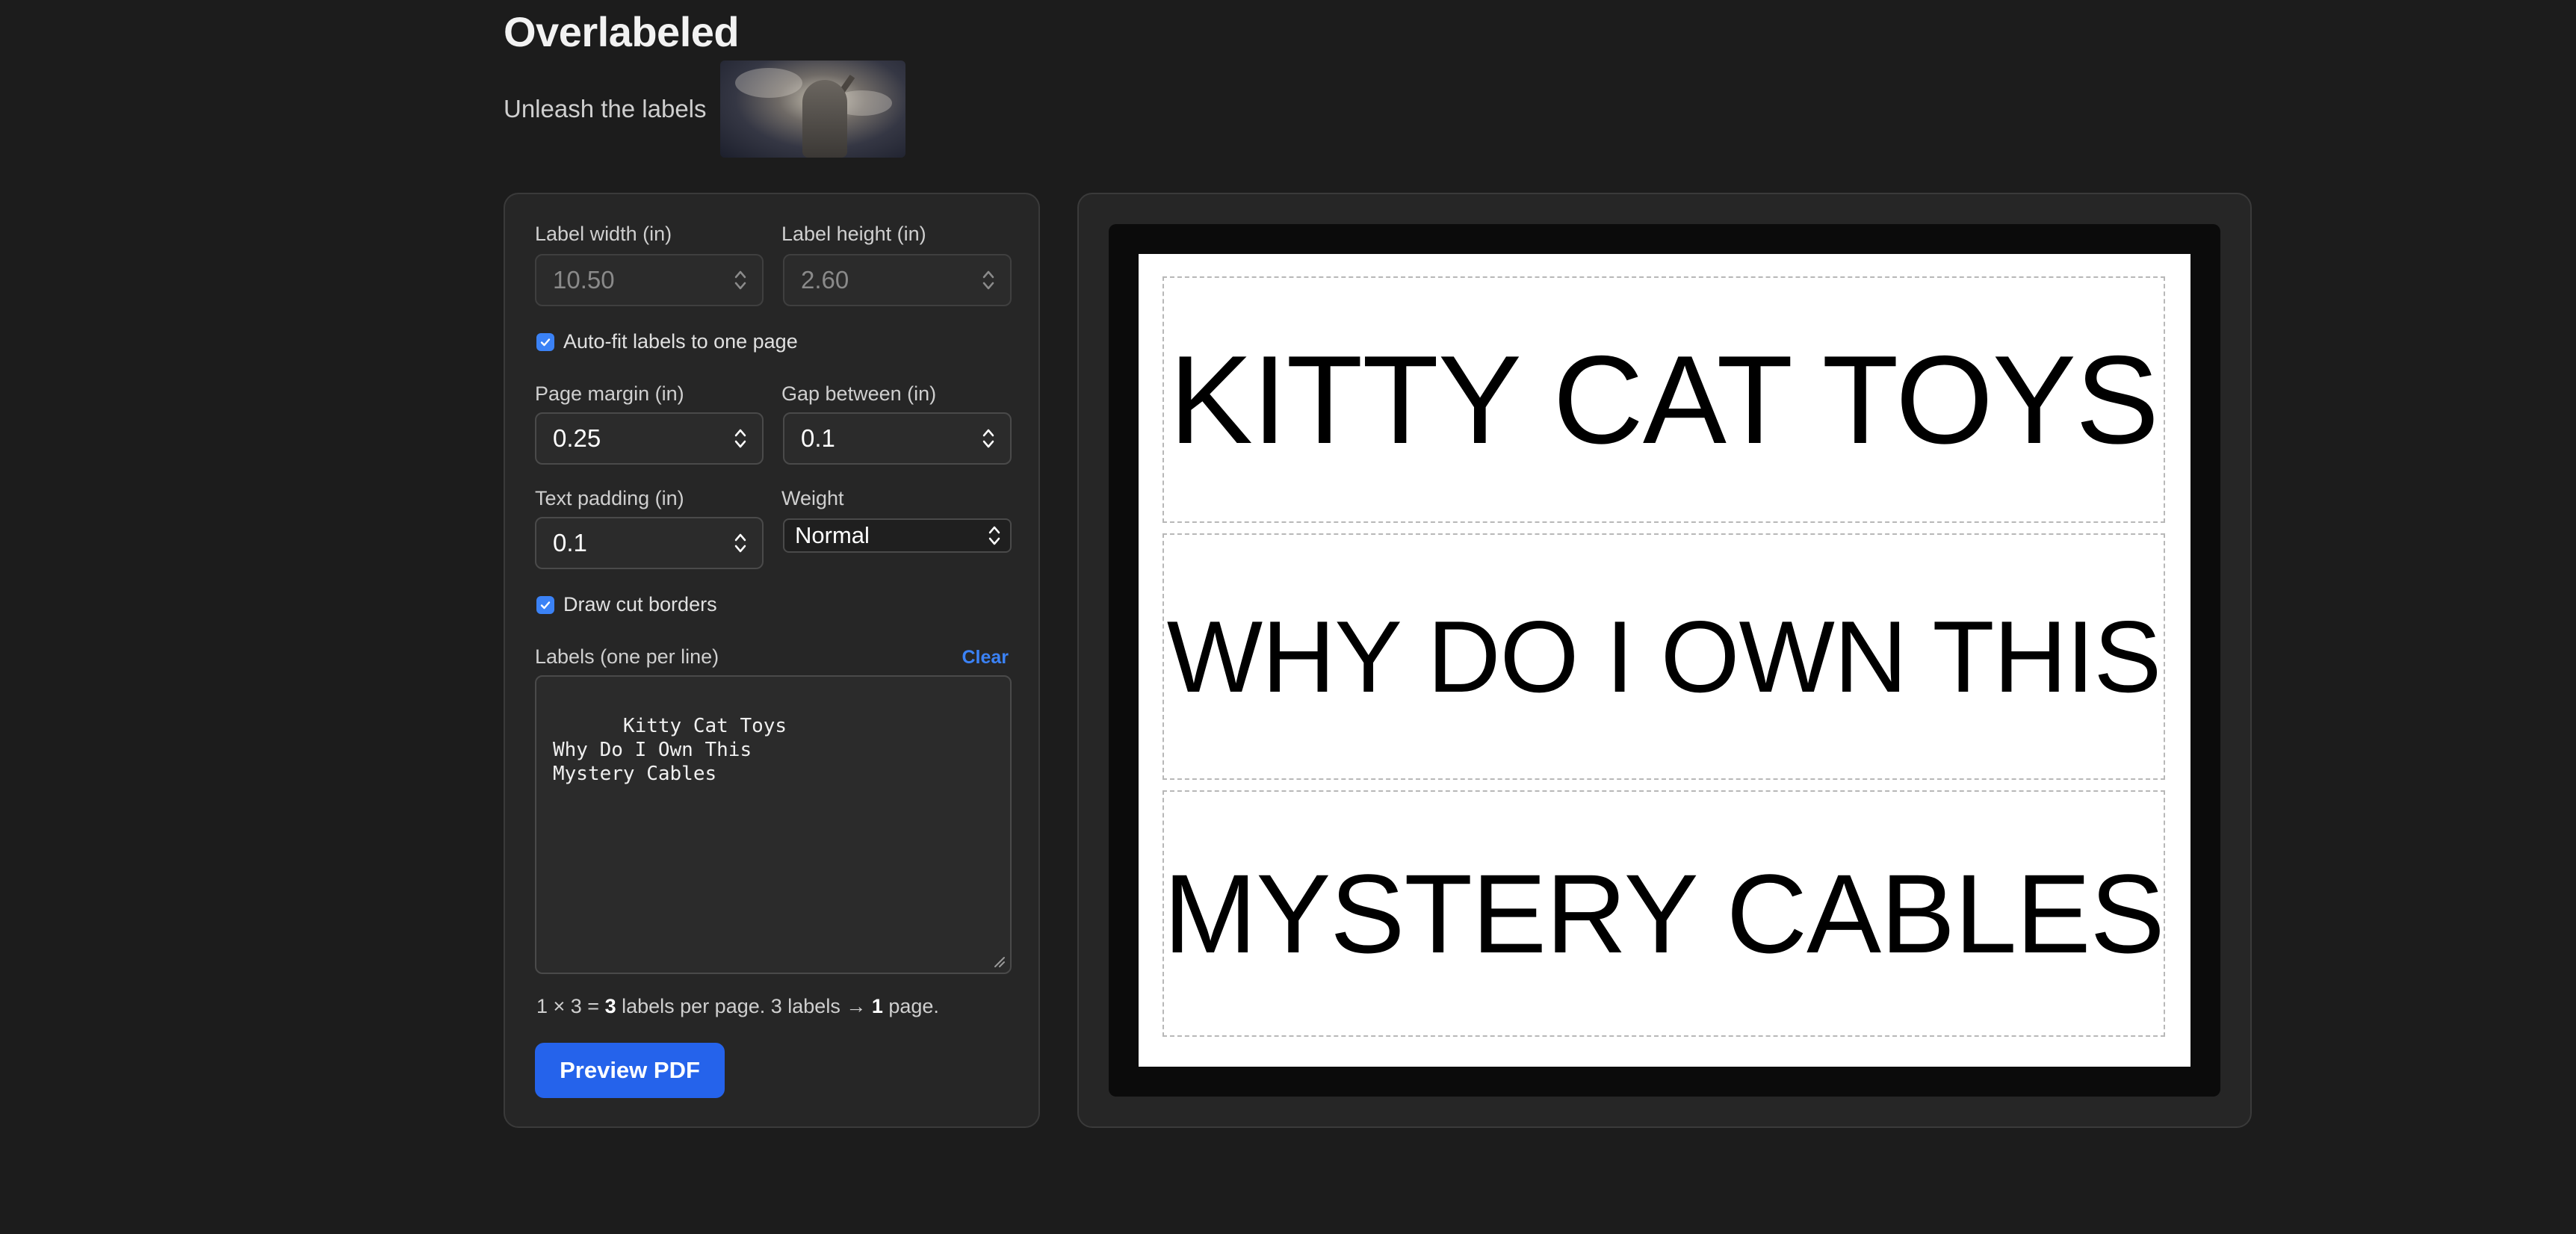 The height and width of the screenshot is (1234, 2576). Describe the element at coordinates (570, 542) in the screenshot. I see `text-padding-value: 0.1` at that location.